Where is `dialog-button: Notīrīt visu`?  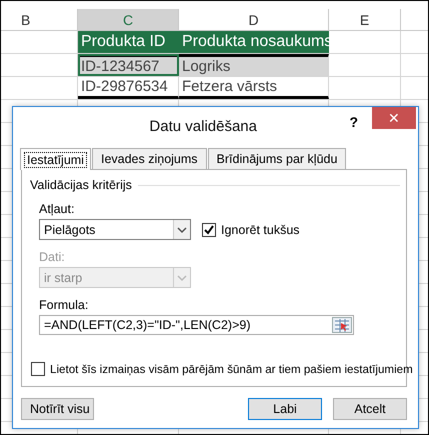 dialog-button: Notīrīt visu is located at coordinates (57, 409).